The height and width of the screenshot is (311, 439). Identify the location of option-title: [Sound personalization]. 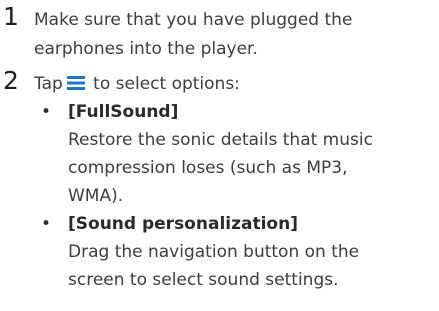
(183, 224).